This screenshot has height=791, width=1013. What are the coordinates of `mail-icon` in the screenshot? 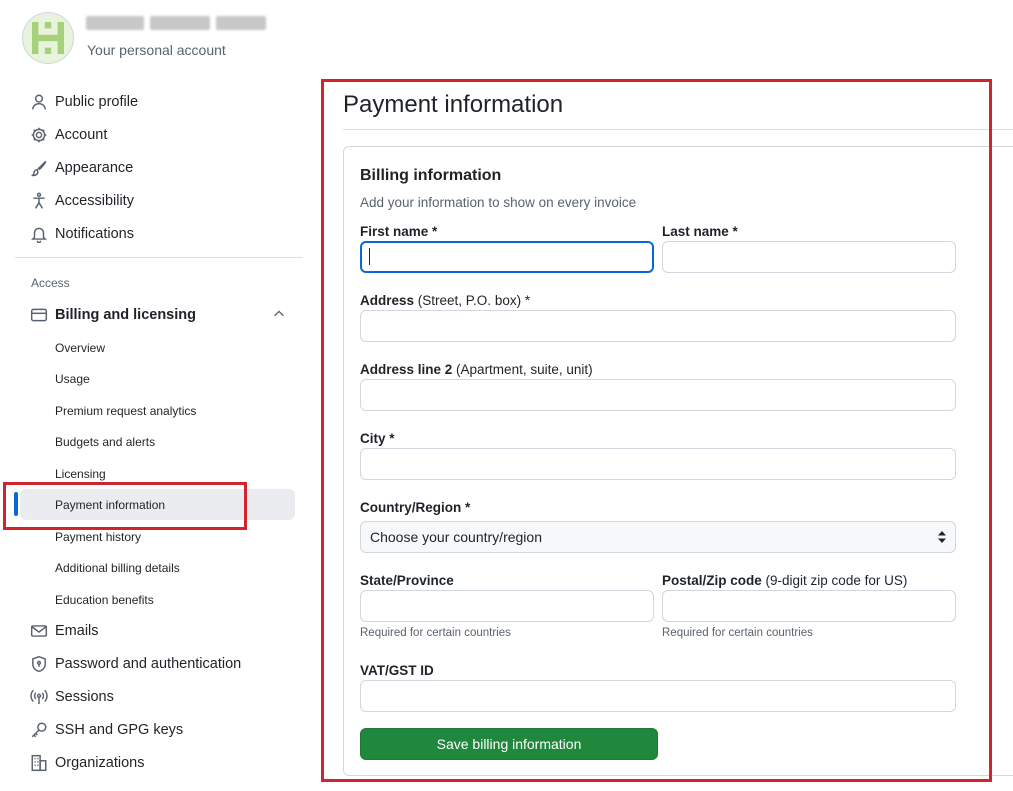 It's located at (39, 631).